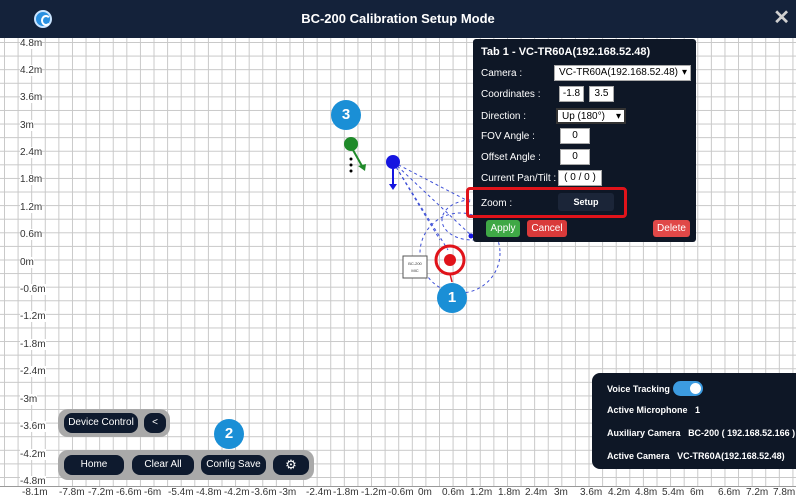 This screenshot has width=796, height=498. Describe the element at coordinates (450, 260) in the screenshot. I see `red-target-icon` at that location.